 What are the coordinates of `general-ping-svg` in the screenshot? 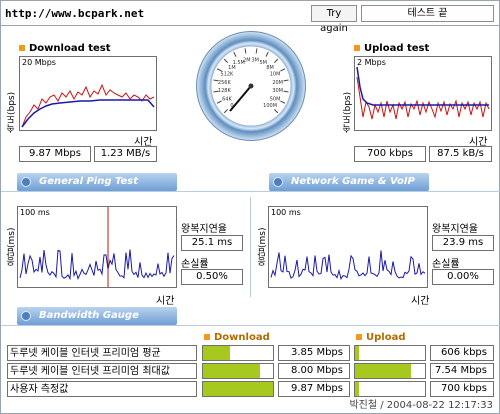 It's located at (97, 247).